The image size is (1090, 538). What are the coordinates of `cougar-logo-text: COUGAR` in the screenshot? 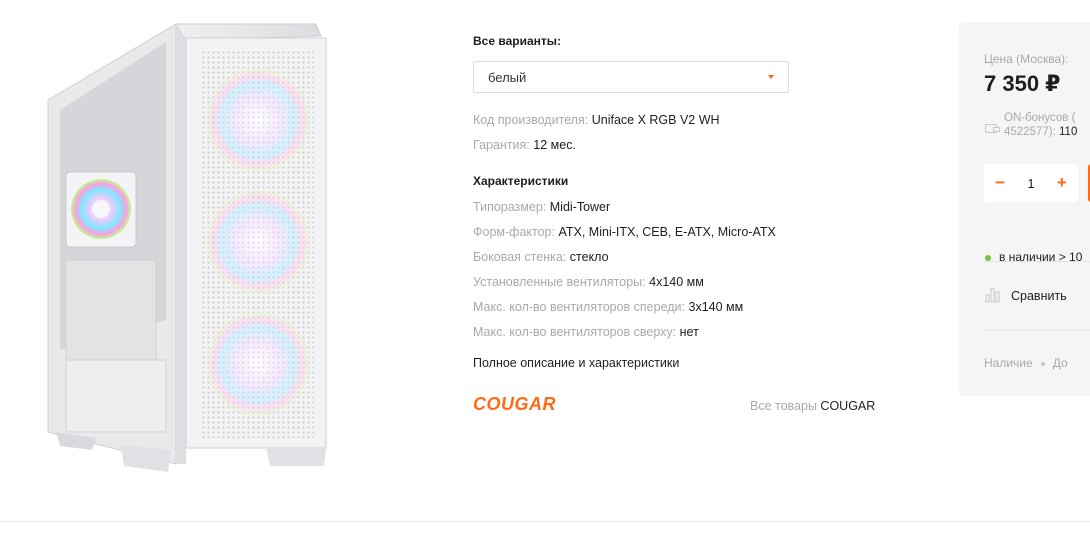 It's located at (514, 404).